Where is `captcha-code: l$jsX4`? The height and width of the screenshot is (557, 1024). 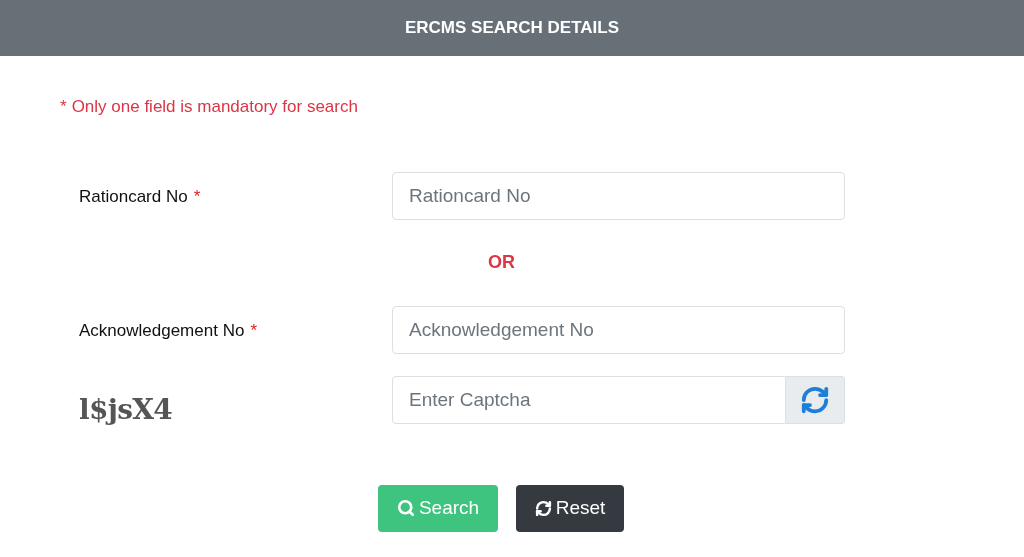 captcha-code: l$jsX4 is located at coordinates (126, 409).